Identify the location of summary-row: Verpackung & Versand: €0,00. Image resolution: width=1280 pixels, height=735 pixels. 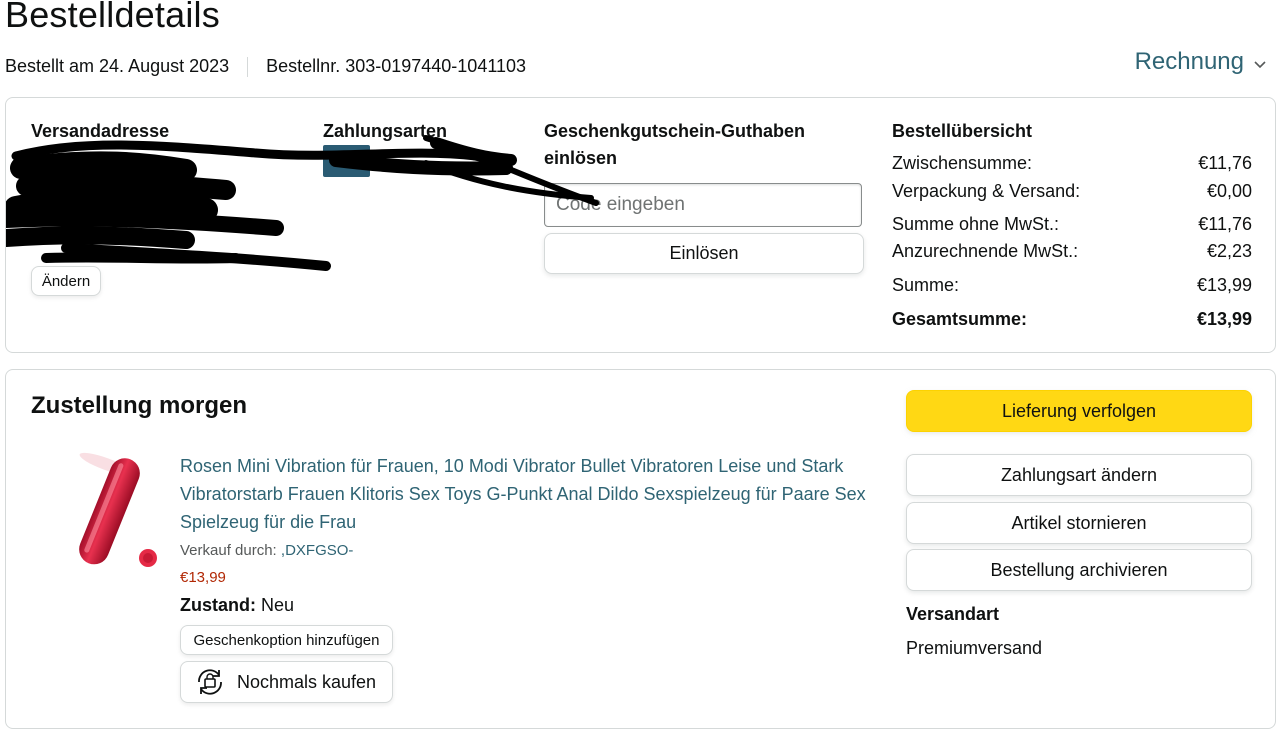
(1072, 191).